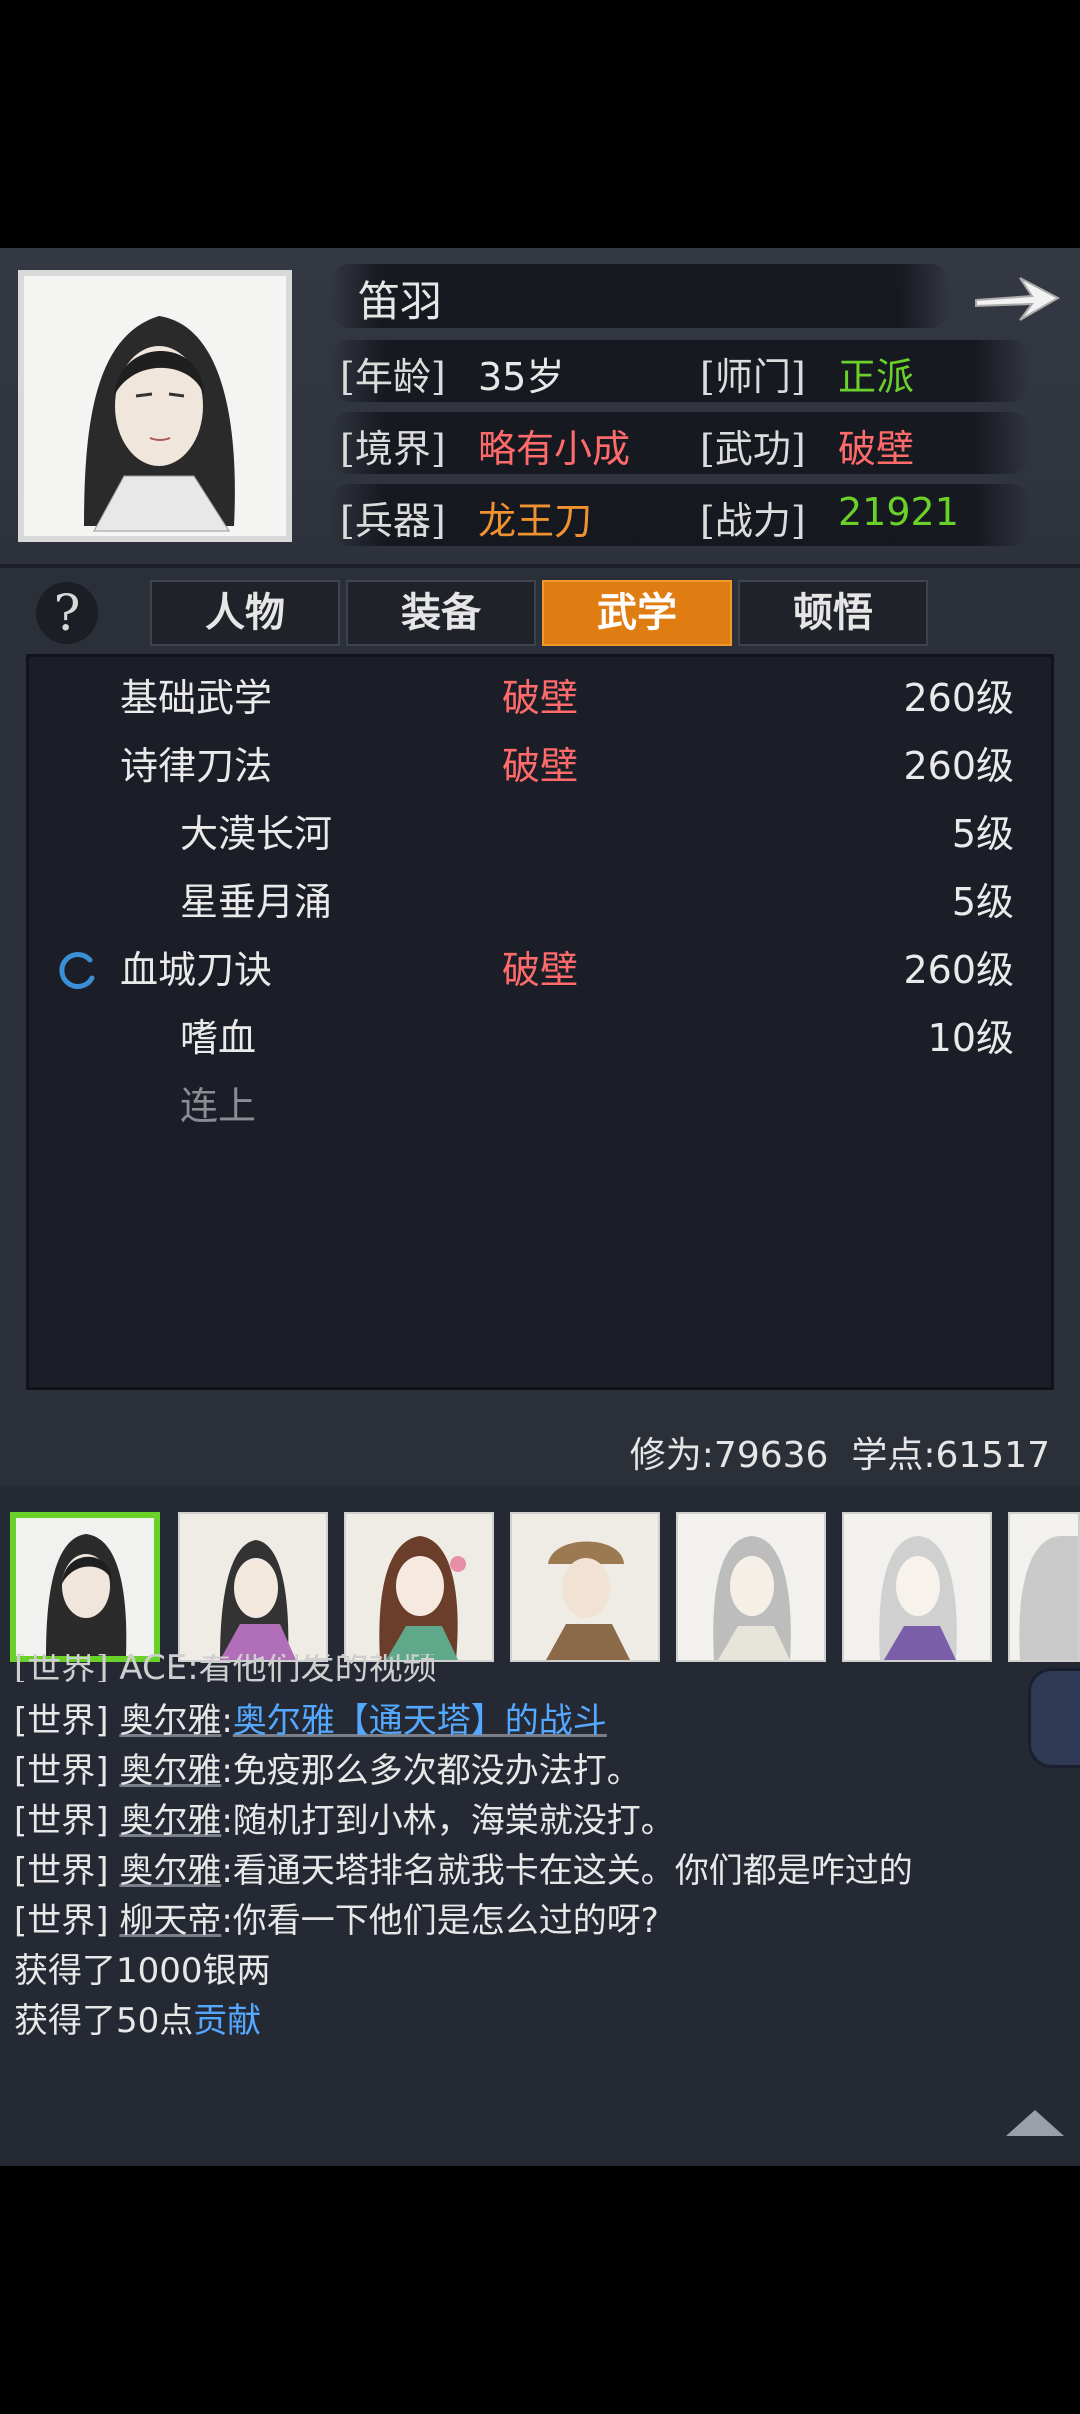  I want to click on skill-row: 大漠长河 5级, so click(597, 834).